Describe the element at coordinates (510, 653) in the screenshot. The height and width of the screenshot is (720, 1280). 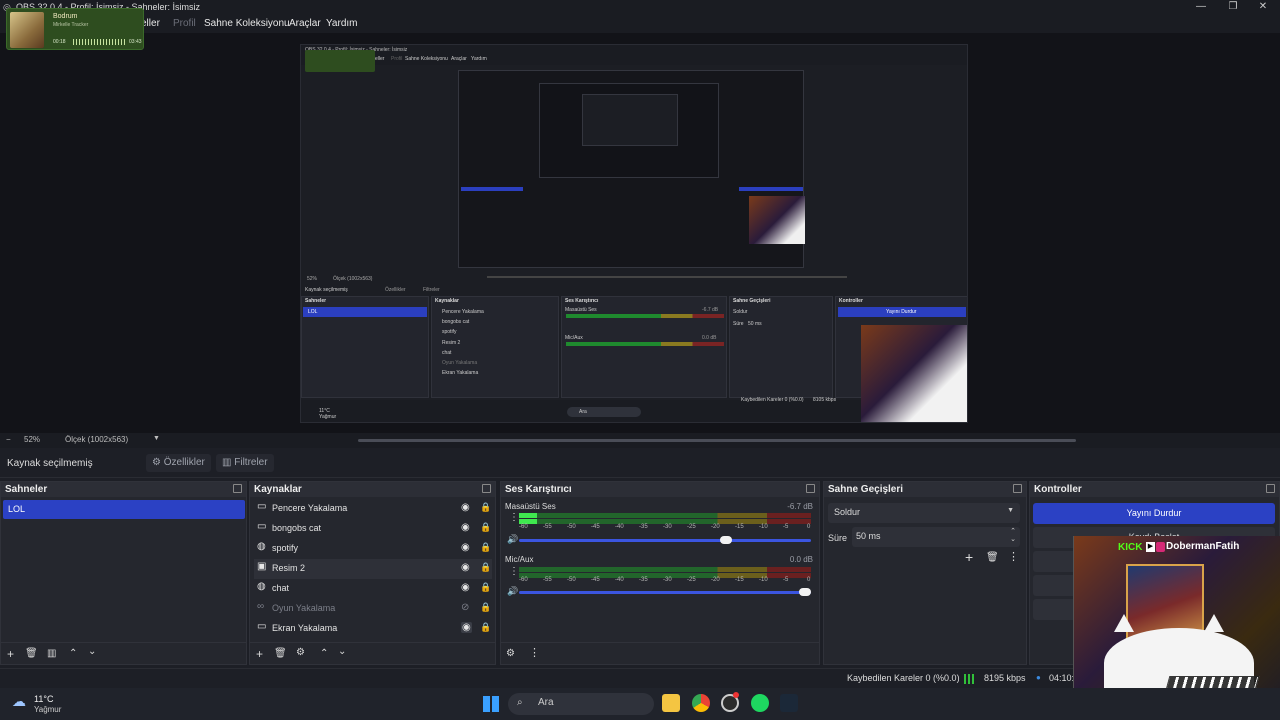
I see `advanced-audio-icon: ⚙` at that location.